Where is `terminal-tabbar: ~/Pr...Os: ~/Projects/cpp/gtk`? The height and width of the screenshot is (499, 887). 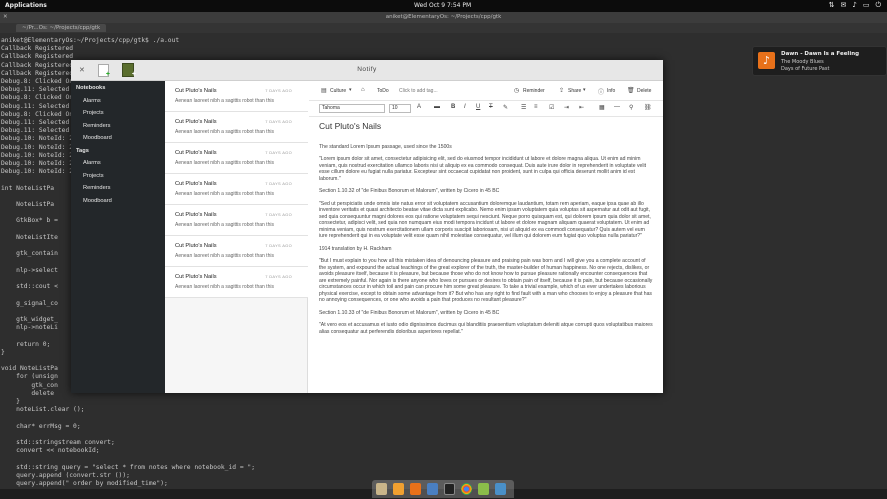 terminal-tabbar: ~/Pr...Os: ~/Projects/cpp/gtk is located at coordinates (443, 28).